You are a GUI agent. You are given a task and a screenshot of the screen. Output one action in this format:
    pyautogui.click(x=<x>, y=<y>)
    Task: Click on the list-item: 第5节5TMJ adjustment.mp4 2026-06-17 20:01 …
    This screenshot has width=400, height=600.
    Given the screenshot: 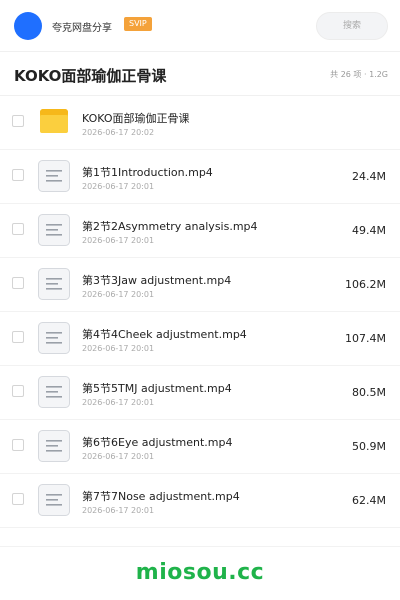 What is the action you would take?
    pyautogui.click(x=200, y=393)
    